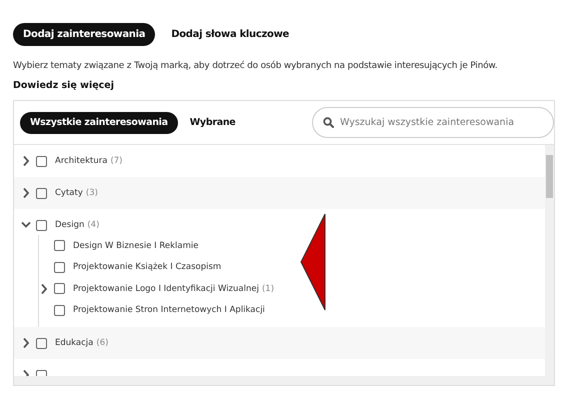 The image size is (568, 401). What do you see at coordinates (74, 343) in the screenshot?
I see `interest-label: Edukacja` at bounding box center [74, 343].